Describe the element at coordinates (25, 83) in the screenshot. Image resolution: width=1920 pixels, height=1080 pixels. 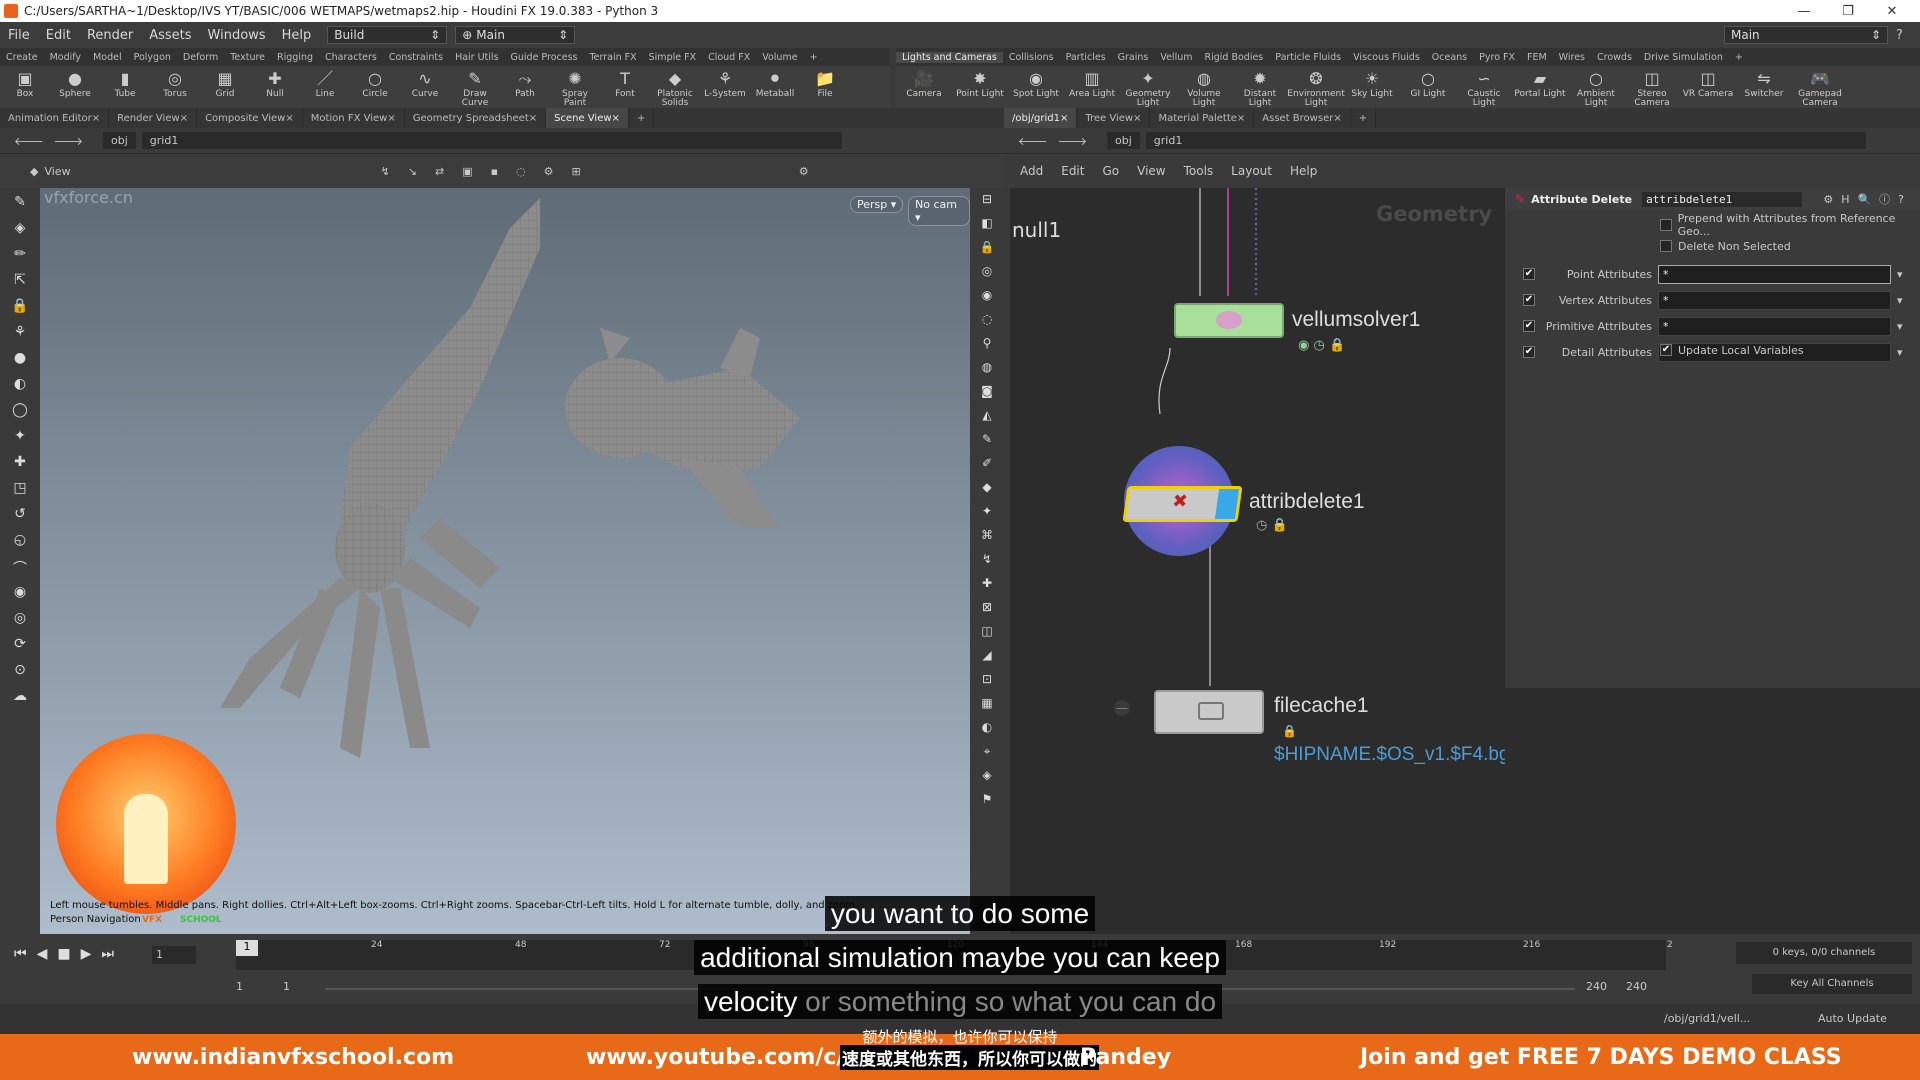
I see `tool-box: ▣ Box` at that location.